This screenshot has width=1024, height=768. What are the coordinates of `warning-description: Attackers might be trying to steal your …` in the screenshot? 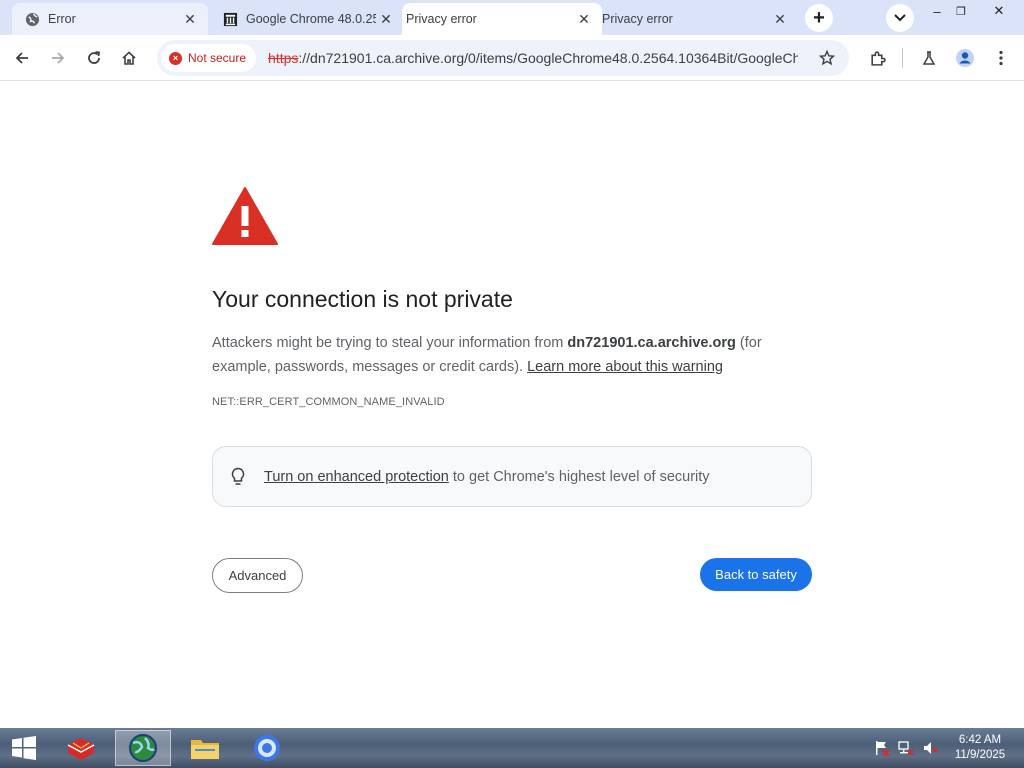 It's located at (512, 355).